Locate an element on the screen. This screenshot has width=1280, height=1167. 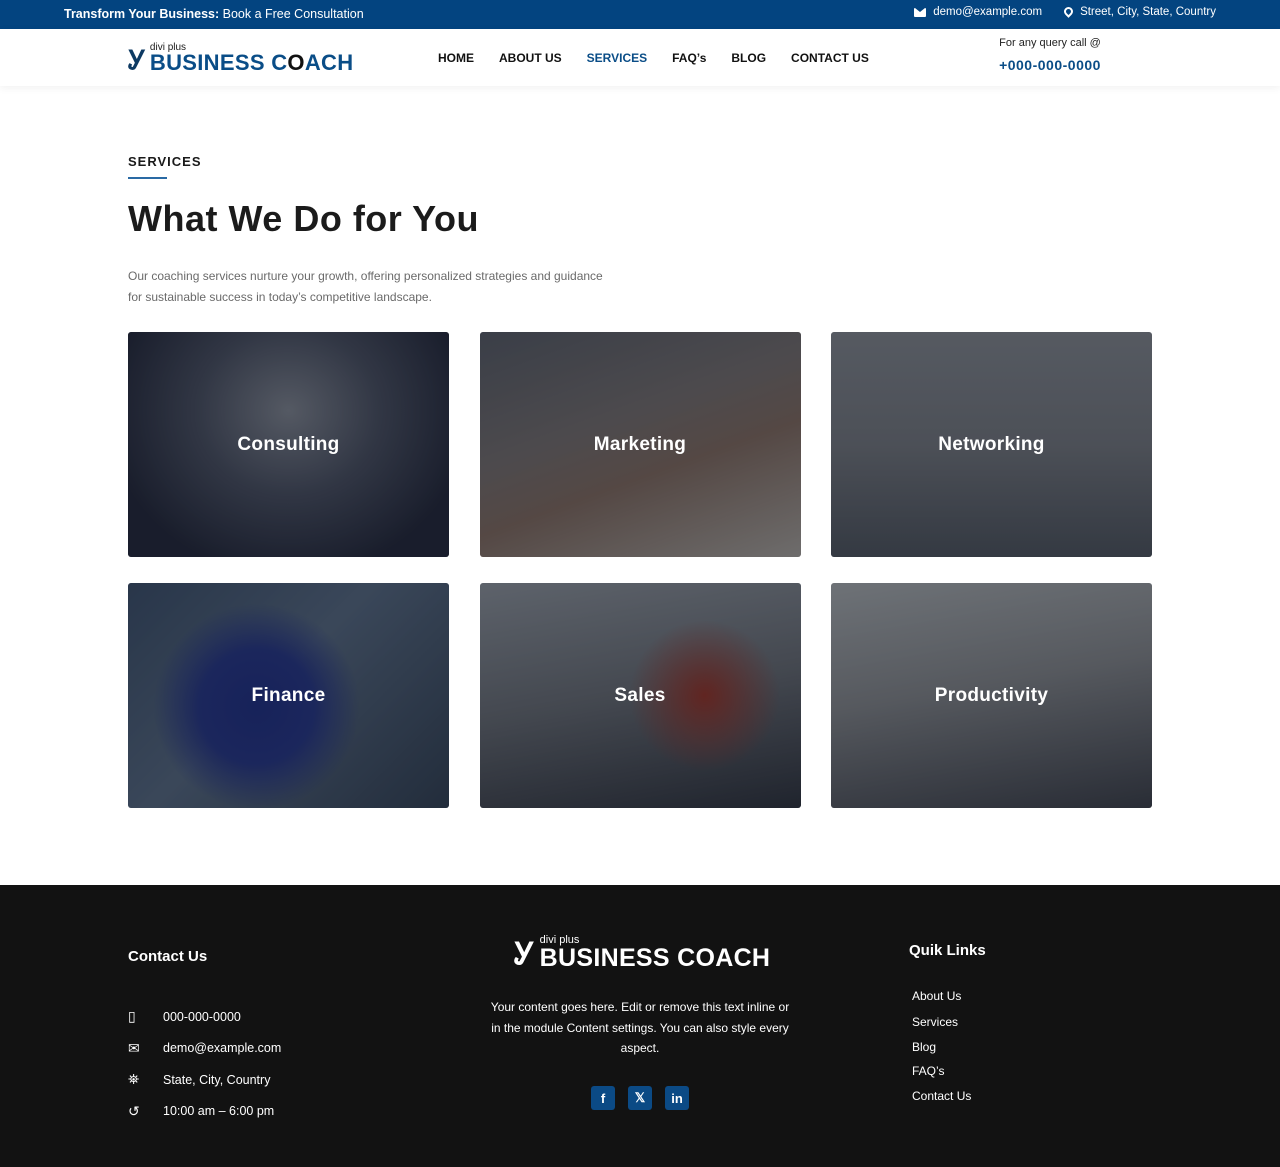
service-card-sales: Sales is located at coordinates (640, 695).